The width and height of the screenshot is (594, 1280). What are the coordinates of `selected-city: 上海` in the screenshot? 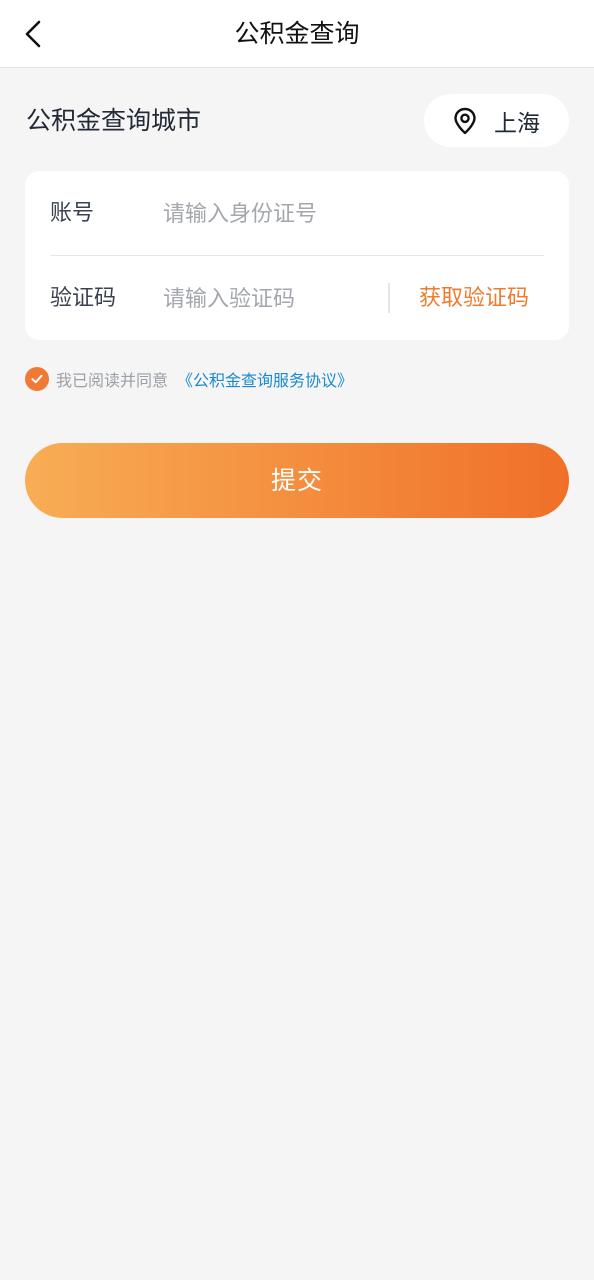 It's located at (517, 123).